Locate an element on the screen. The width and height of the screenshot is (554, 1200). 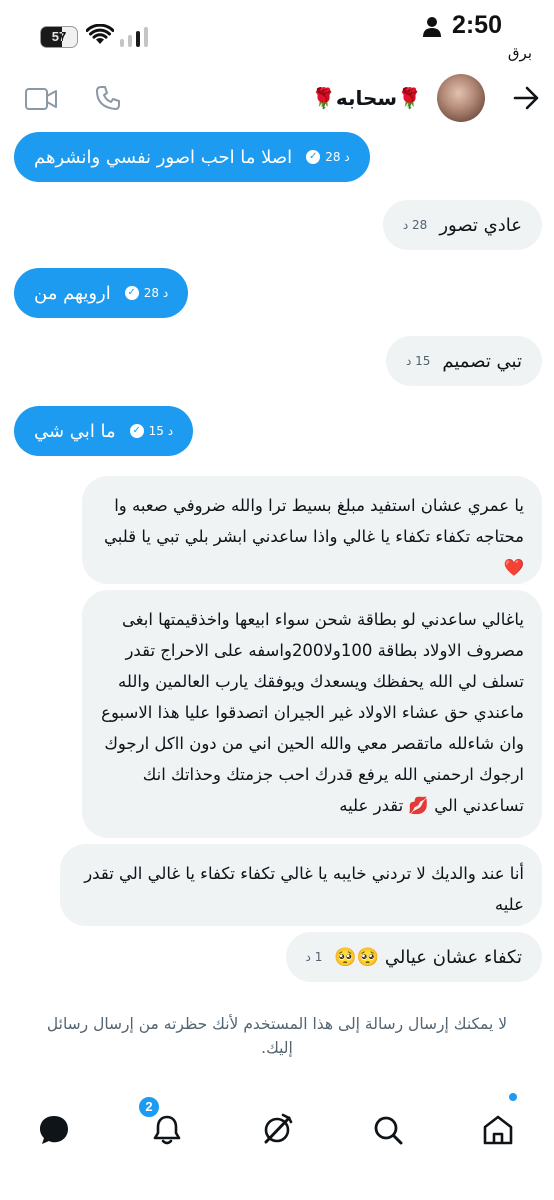
avatar is located at coordinates (461, 98).